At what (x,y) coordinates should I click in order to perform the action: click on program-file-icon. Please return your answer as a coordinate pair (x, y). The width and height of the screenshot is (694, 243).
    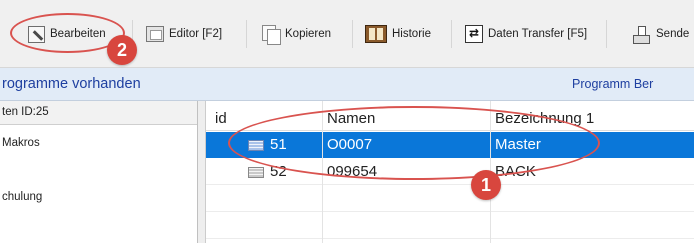
    Looking at the image, I should click on (256, 172).